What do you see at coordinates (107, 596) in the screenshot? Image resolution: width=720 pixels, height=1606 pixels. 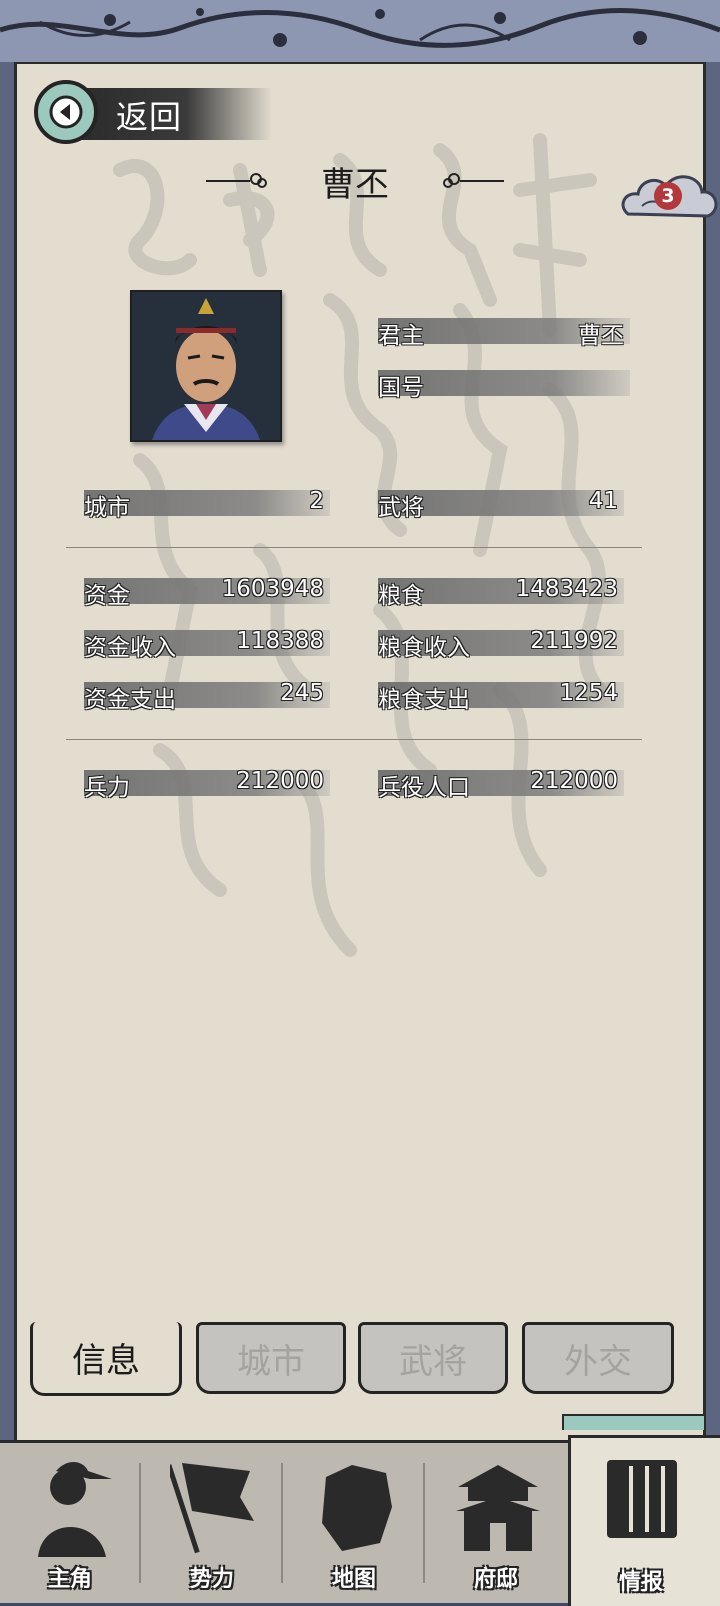 I see `funds-label: 资金` at bounding box center [107, 596].